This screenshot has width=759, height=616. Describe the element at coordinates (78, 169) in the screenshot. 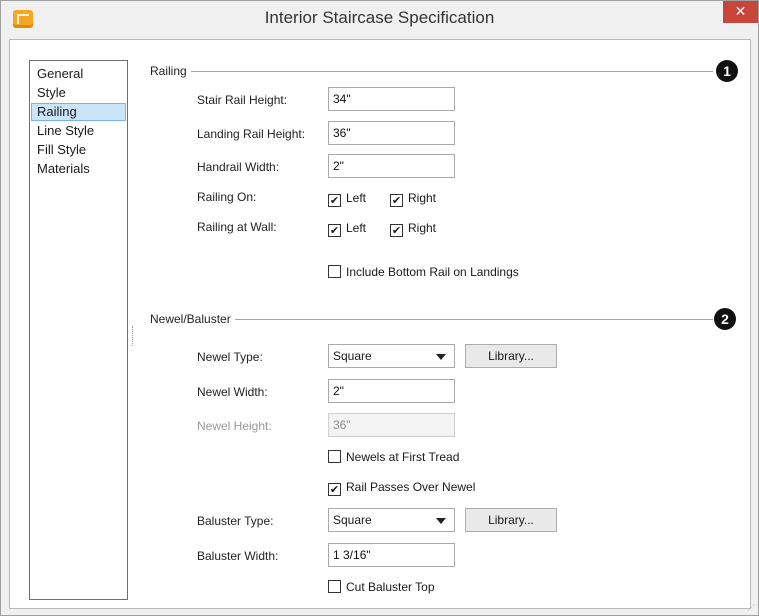

I see `nav-item-materials: Materials` at that location.